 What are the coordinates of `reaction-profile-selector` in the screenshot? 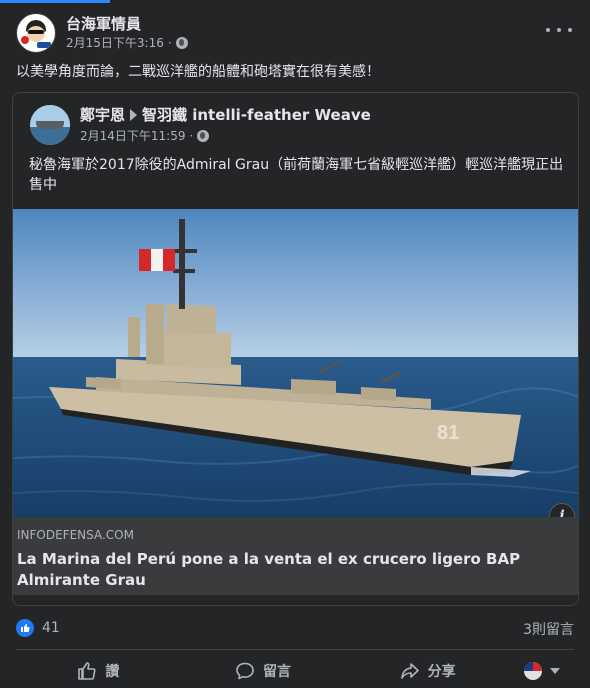 It's located at (542, 671).